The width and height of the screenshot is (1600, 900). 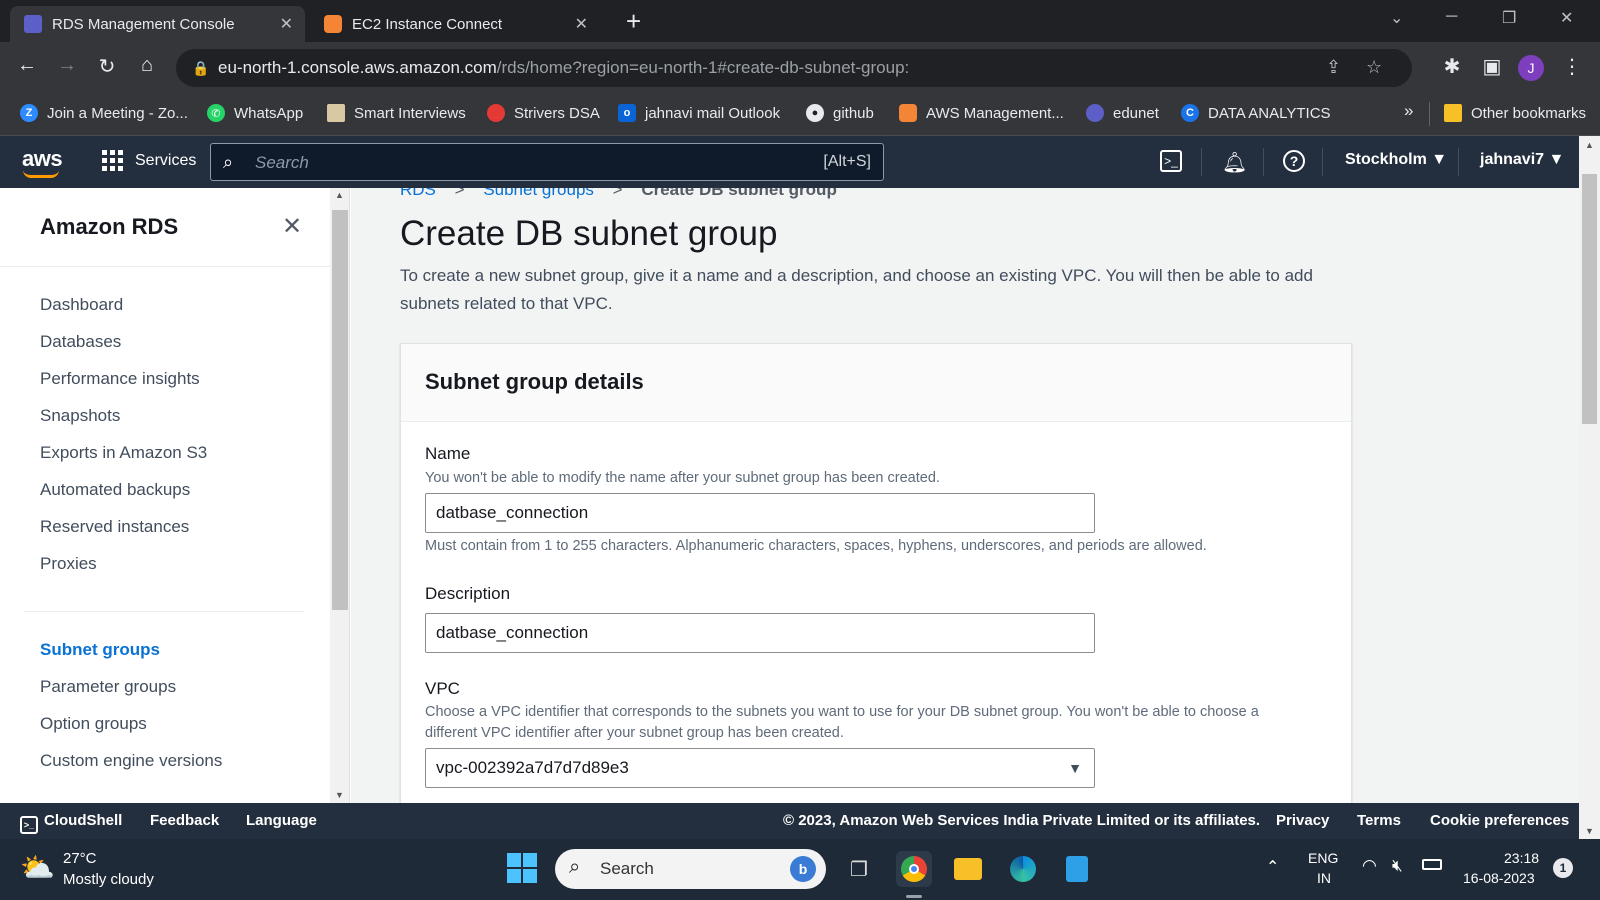 I want to click on weather-temperature: 27°C, so click(x=80, y=858).